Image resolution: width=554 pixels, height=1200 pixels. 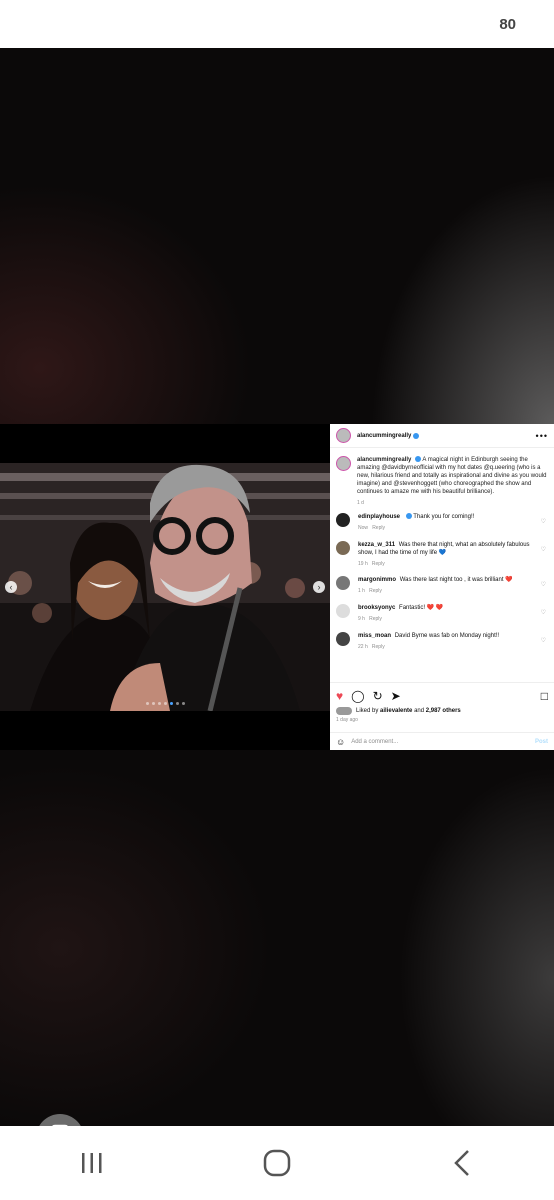 What do you see at coordinates (339, 696) in the screenshot?
I see `heart-icon: ♥` at bounding box center [339, 696].